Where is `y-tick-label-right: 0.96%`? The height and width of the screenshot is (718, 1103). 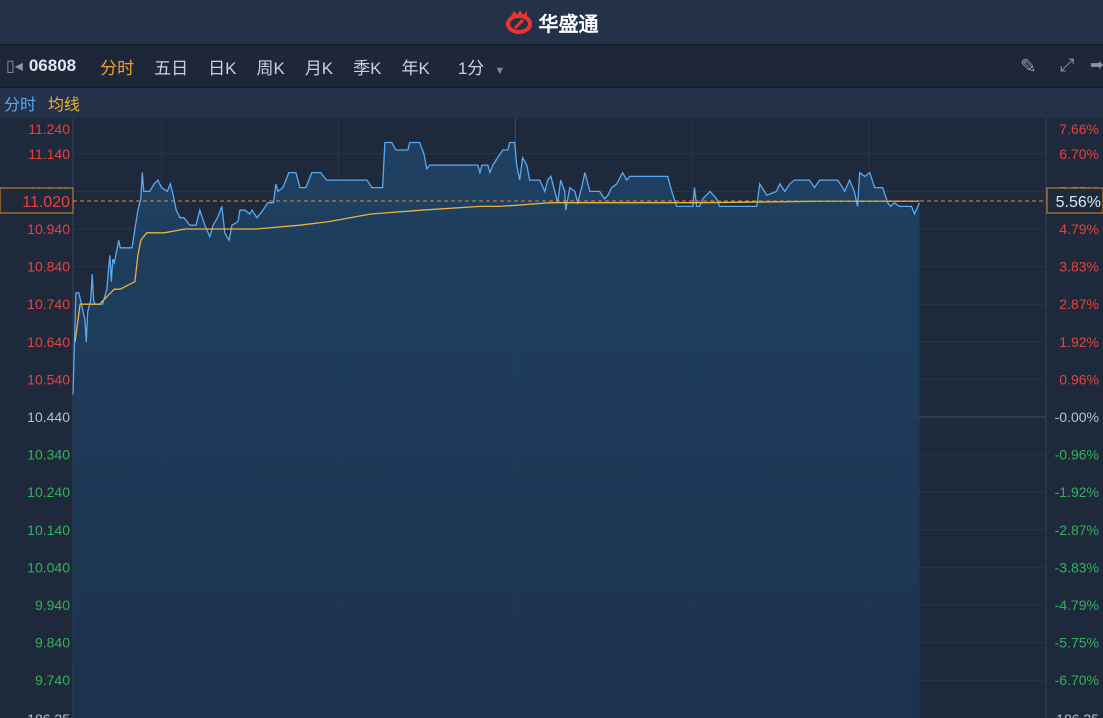
y-tick-label-right: 0.96% is located at coordinates (1079, 379).